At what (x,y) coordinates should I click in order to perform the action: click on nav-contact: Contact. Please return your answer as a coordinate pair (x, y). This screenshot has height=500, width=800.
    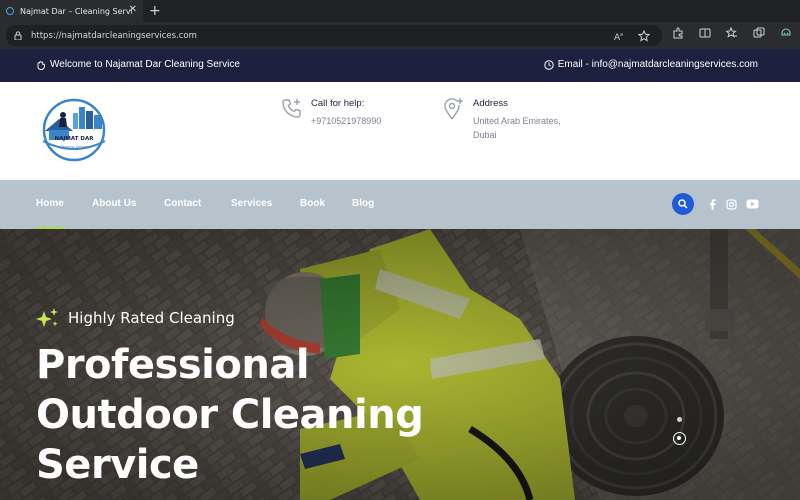
    Looking at the image, I should click on (182, 203).